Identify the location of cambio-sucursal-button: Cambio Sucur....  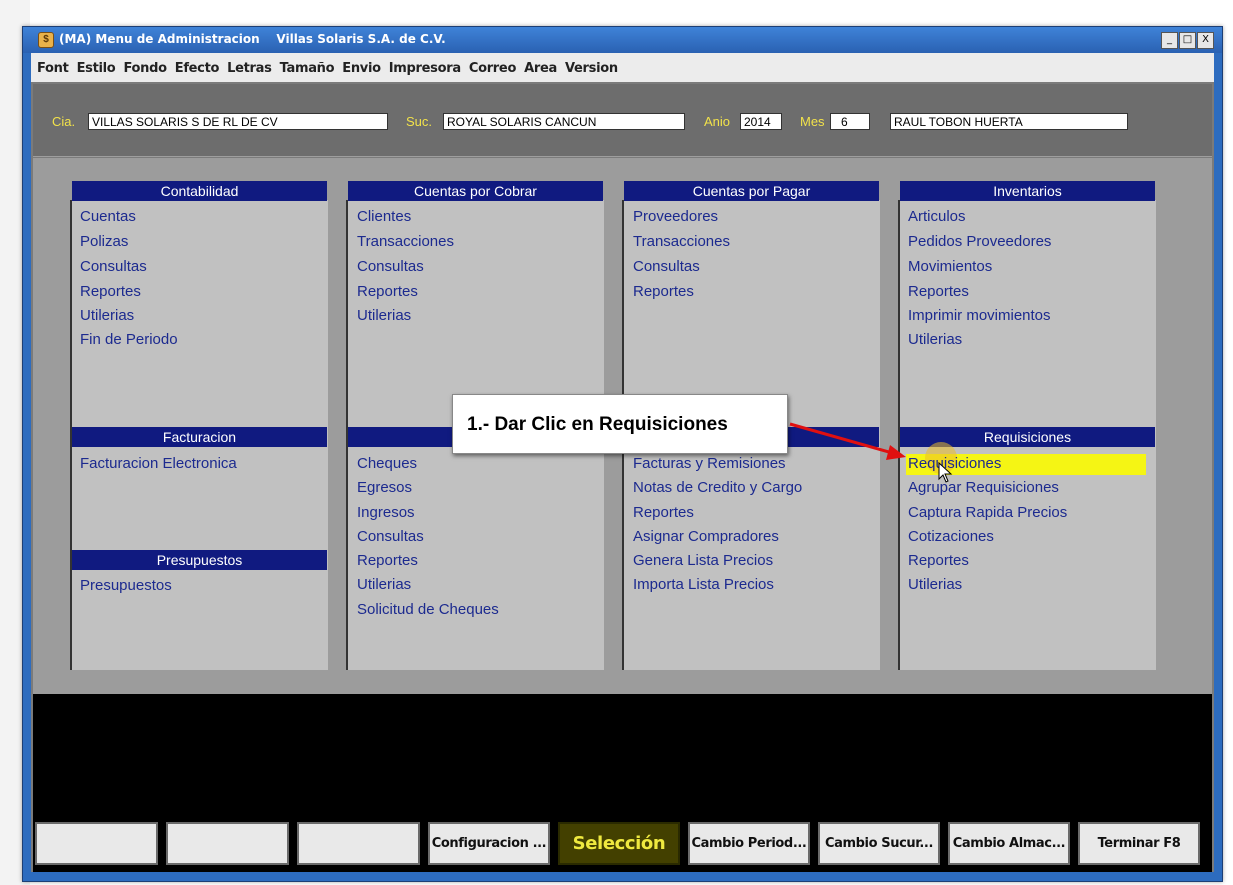
(879, 843).